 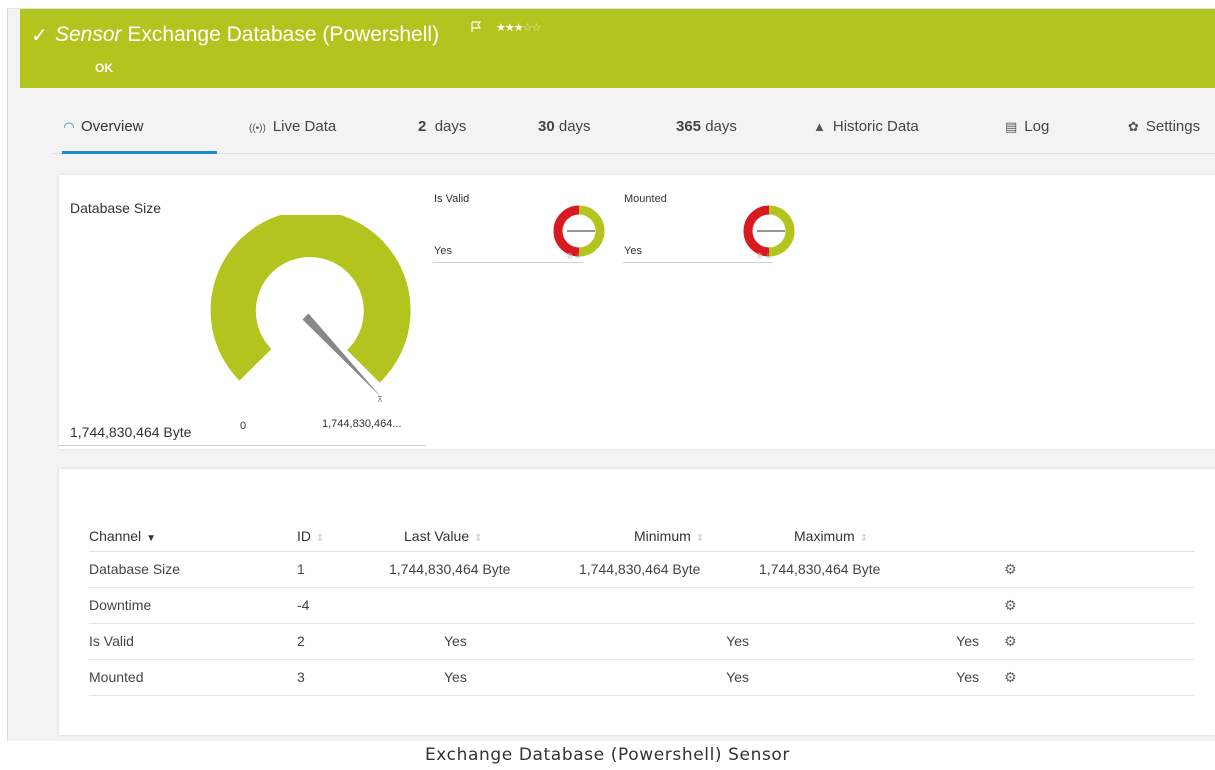 I want to click on mounted-title: Mounted, so click(x=645, y=199).